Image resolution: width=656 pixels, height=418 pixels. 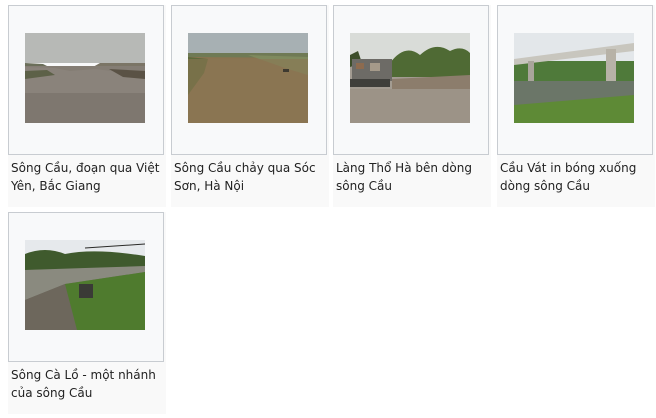 I want to click on gallery-item: Làng Thổ Hà bên dòng sông Cầu, so click(x=412, y=106).